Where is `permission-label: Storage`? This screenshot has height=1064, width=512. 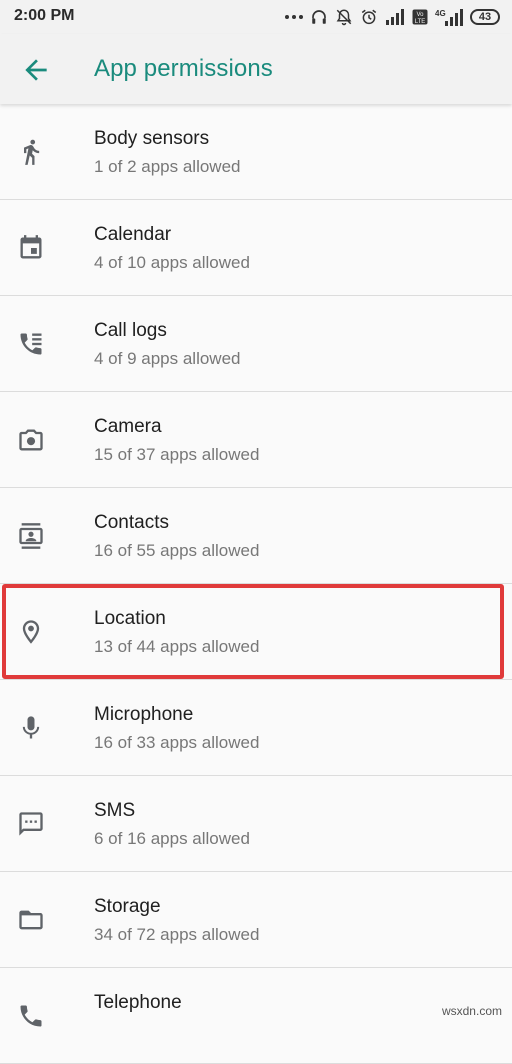 permission-label: Storage is located at coordinates (127, 906).